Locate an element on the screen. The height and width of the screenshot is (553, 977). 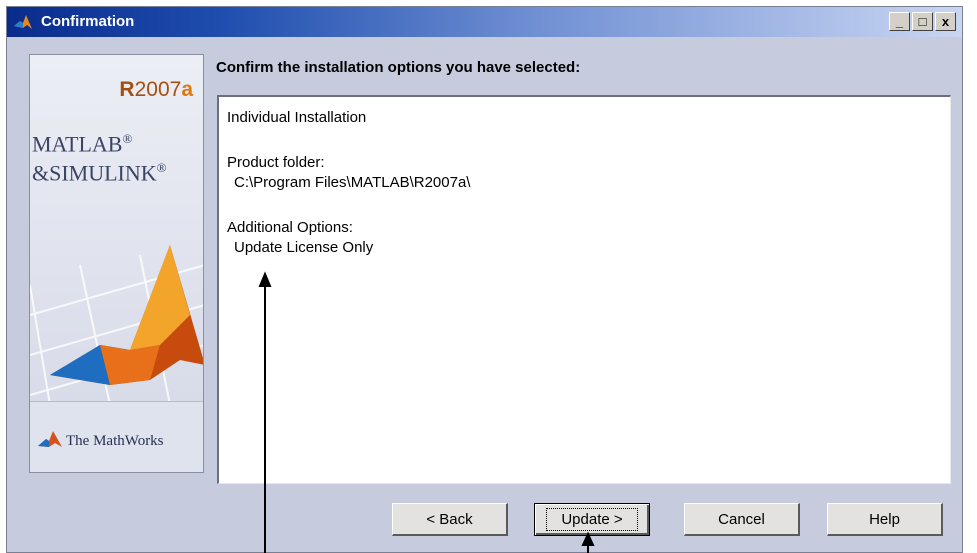
update-button-label: Update > is located at coordinates (592, 519).